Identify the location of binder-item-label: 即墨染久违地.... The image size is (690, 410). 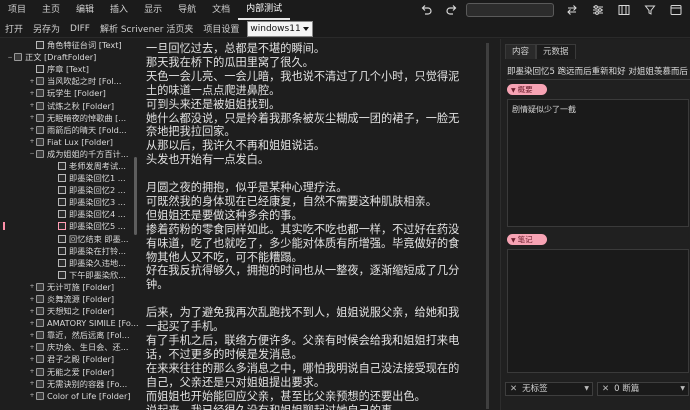
(97, 262).